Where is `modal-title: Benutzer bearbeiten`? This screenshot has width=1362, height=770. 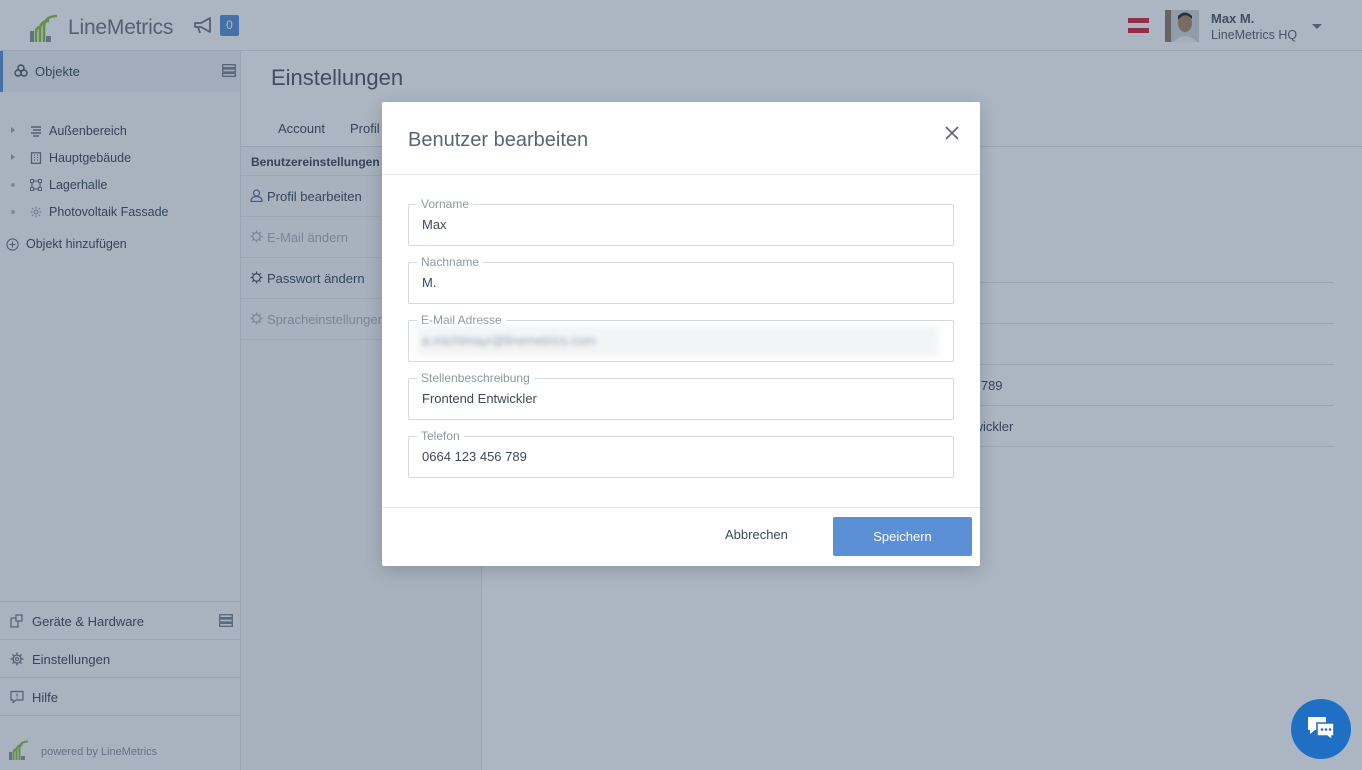 modal-title: Benutzer bearbeiten is located at coordinates (498, 140).